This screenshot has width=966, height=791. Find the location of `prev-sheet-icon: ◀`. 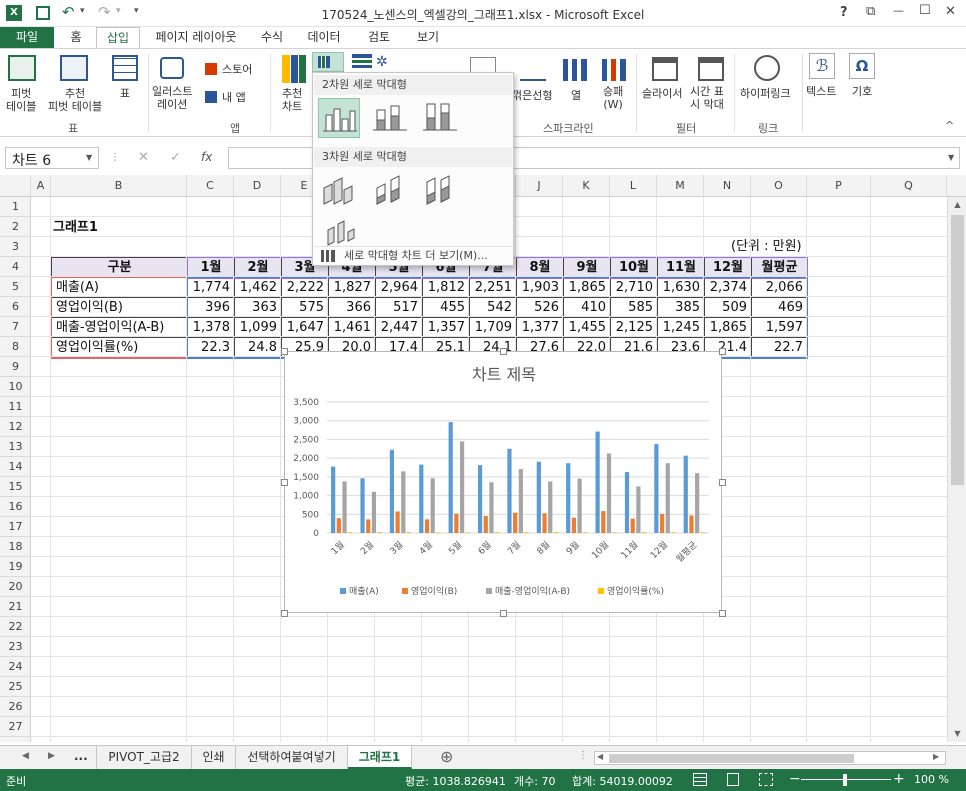

prev-sheet-icon: ◀ is located at coordinates (25, 756).